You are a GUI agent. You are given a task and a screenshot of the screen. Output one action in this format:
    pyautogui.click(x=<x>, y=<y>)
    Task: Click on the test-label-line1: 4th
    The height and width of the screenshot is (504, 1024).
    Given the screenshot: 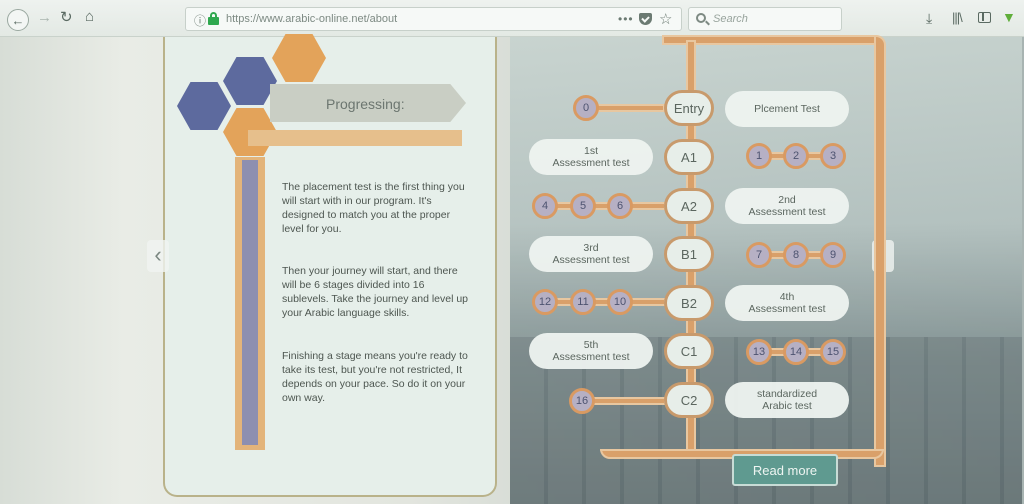 What is the action you would take?
    pyautogui.click(x=787, y=297)
    